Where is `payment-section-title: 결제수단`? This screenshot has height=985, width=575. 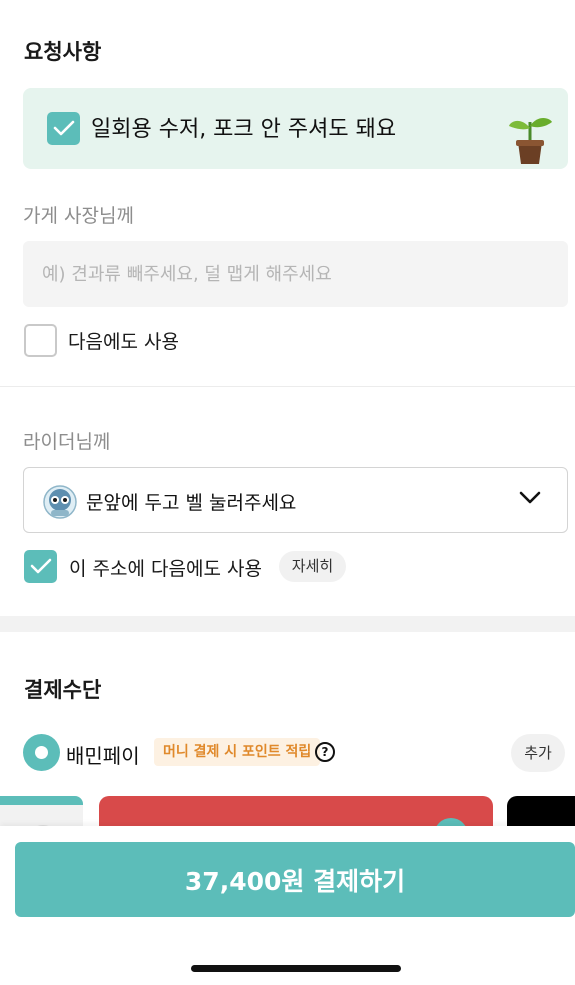 payment-section-title: 결제수단 is located at coordinates (63, 690).